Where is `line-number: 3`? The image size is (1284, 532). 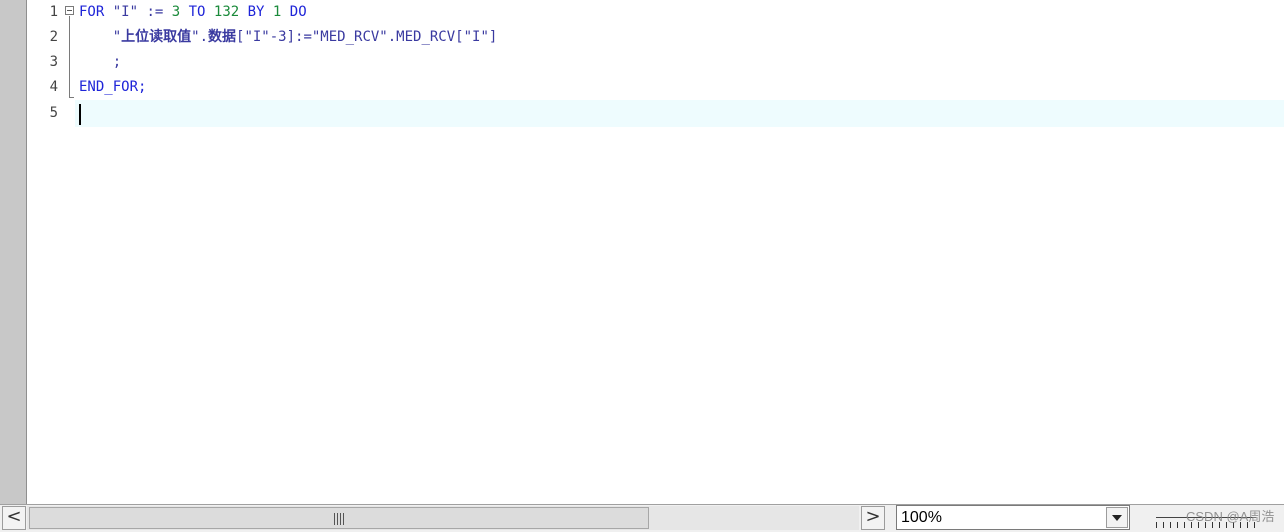 line-number: 3 is located at coordinates (53, 62).